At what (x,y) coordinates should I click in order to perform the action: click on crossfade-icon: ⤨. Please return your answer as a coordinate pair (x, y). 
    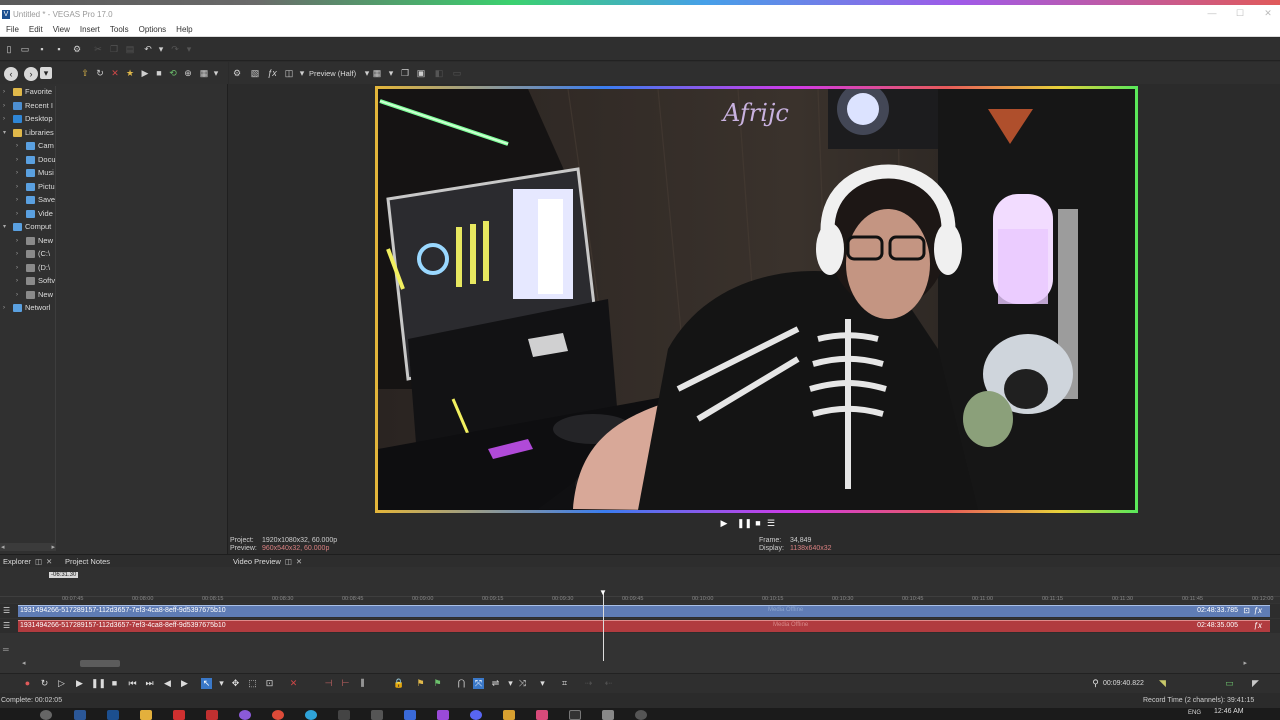
    Looking at the image, I should click on (522, 683).